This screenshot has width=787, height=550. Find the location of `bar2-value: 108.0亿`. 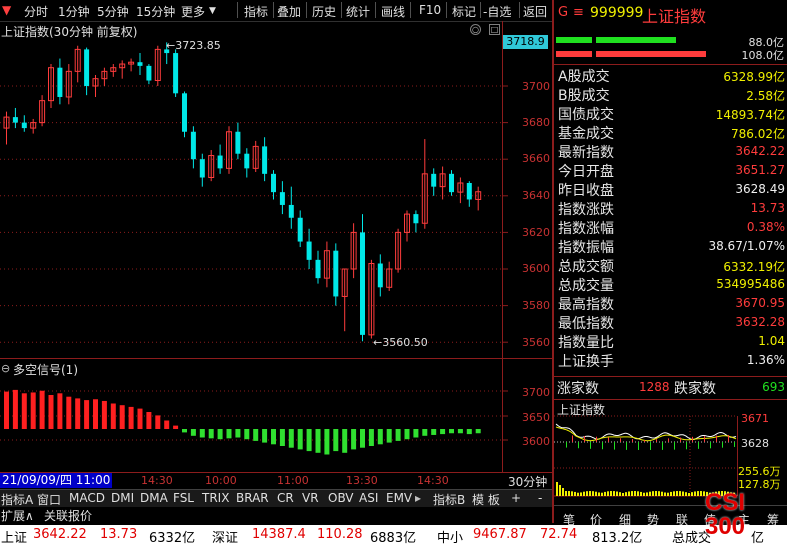

bar2-value: 108.0亿 is located at coordinates (763, 55).